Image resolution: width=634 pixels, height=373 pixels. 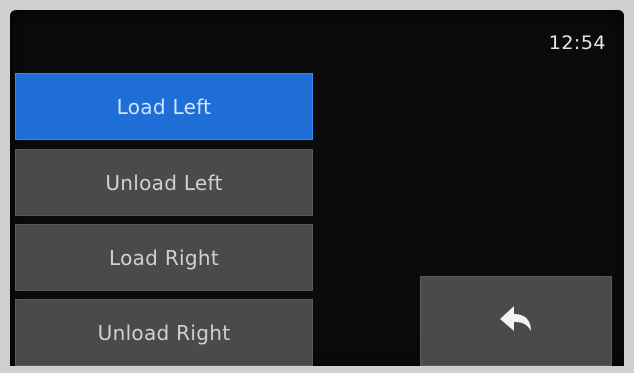 What do you see at coordinates (515, 318) in the screenshot?
I see `back-arrow-icon` at bounding box center [515, 318].